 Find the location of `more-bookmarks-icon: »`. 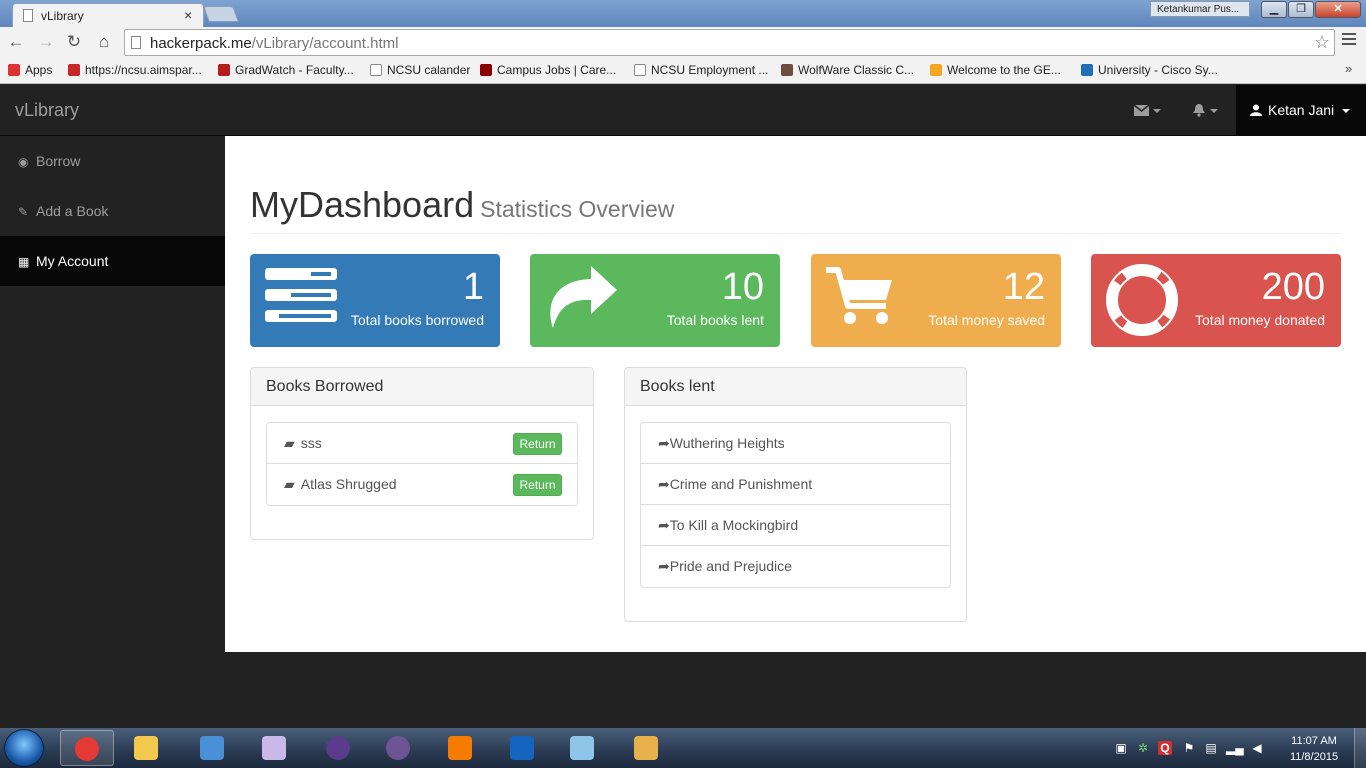

more-bookmarks-icon: » is located at coordinates (1348, 68).